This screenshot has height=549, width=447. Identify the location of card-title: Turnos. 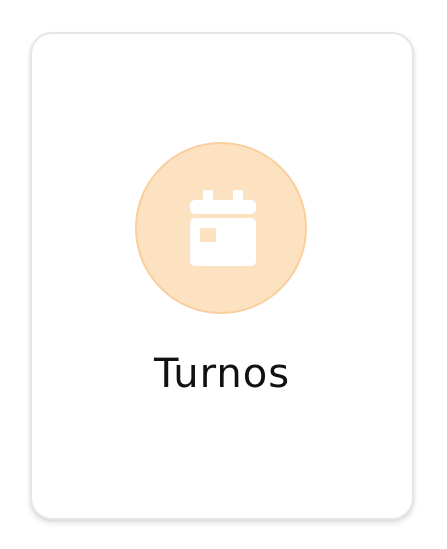
(222, 374).